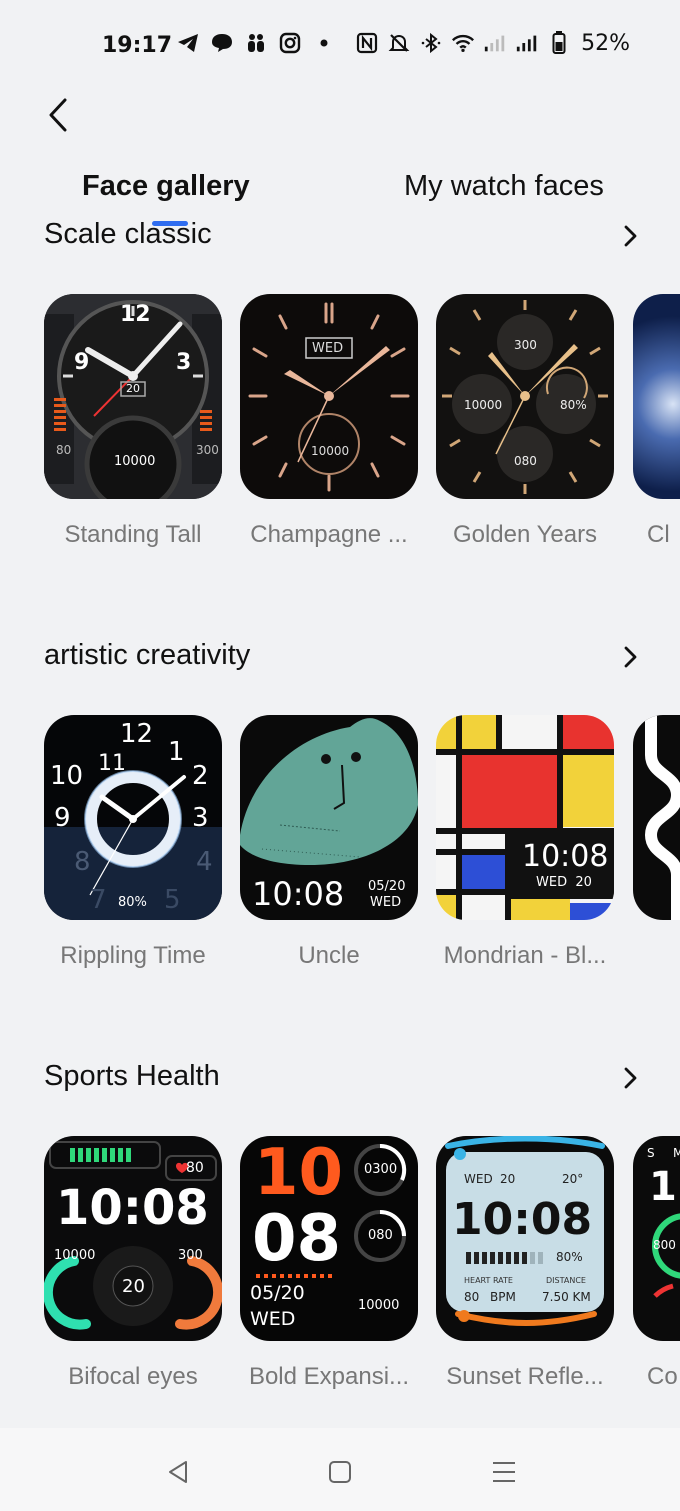 Image resolution: width=680 pixels, height=1511 pixels. Describe the element at coordinates (290, 43) in the screenshot. I see `instagram-icon` at that location.